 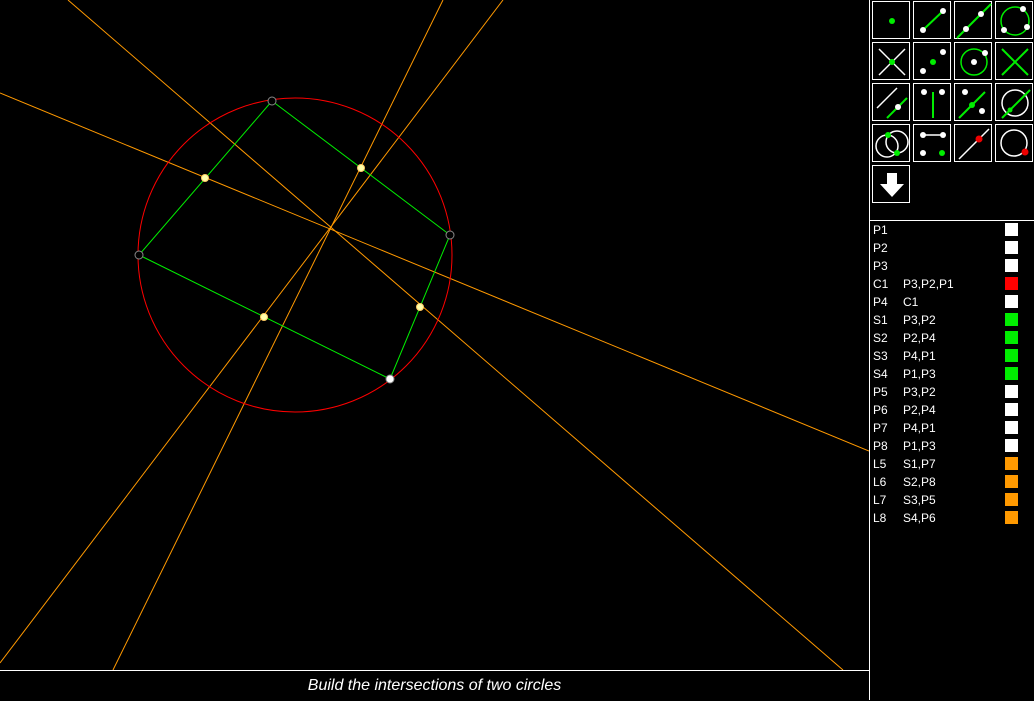 What do you see at coordinates (952, 109) in the screenshot?
I see `toolbar` at bounding box center [952, 109].